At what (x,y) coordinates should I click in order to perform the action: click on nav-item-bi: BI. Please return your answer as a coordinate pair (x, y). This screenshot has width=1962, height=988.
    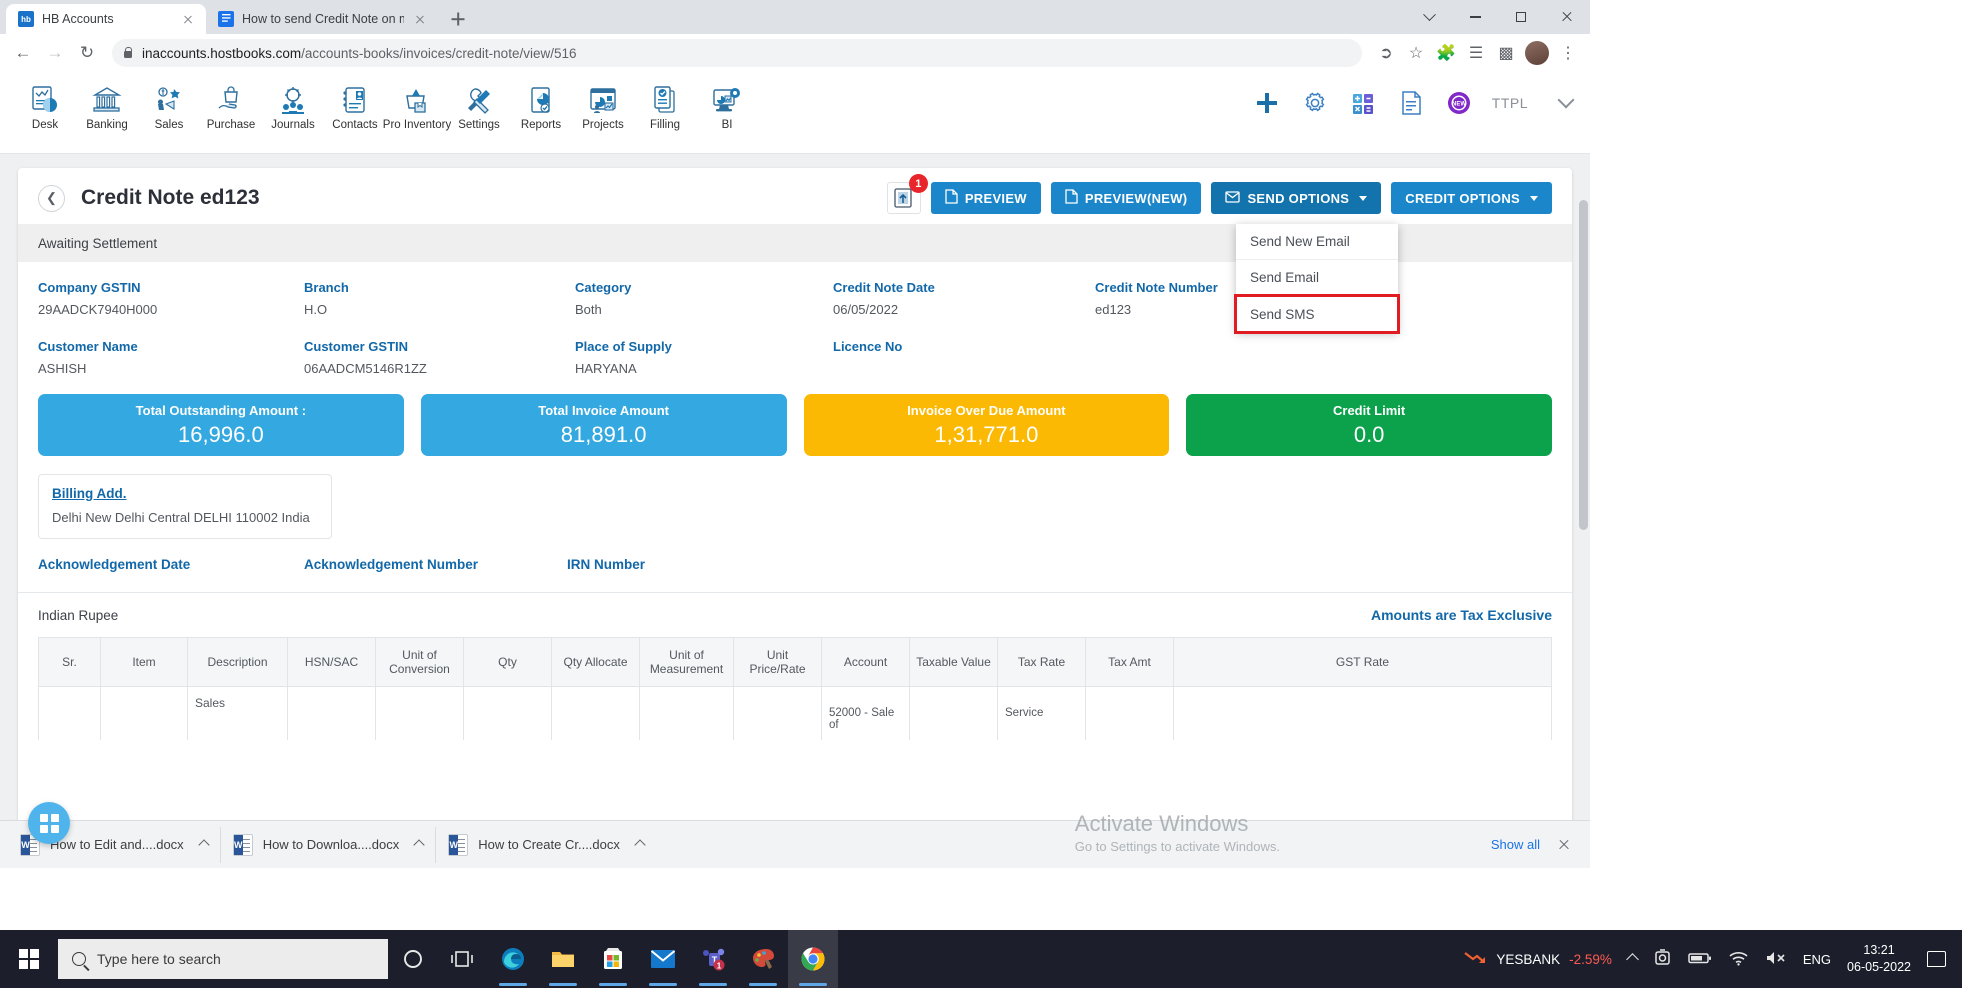
    Looking at the image, I should click on (727, 105).